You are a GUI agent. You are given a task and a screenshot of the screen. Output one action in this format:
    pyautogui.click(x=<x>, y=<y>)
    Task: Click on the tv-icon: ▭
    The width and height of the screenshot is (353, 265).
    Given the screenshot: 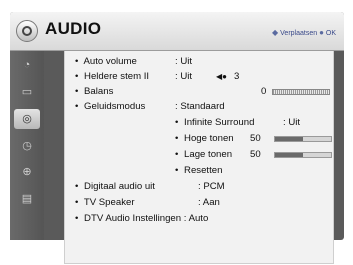 What is the action you would take?
    pyautogui.click(x=27, y=91)
    